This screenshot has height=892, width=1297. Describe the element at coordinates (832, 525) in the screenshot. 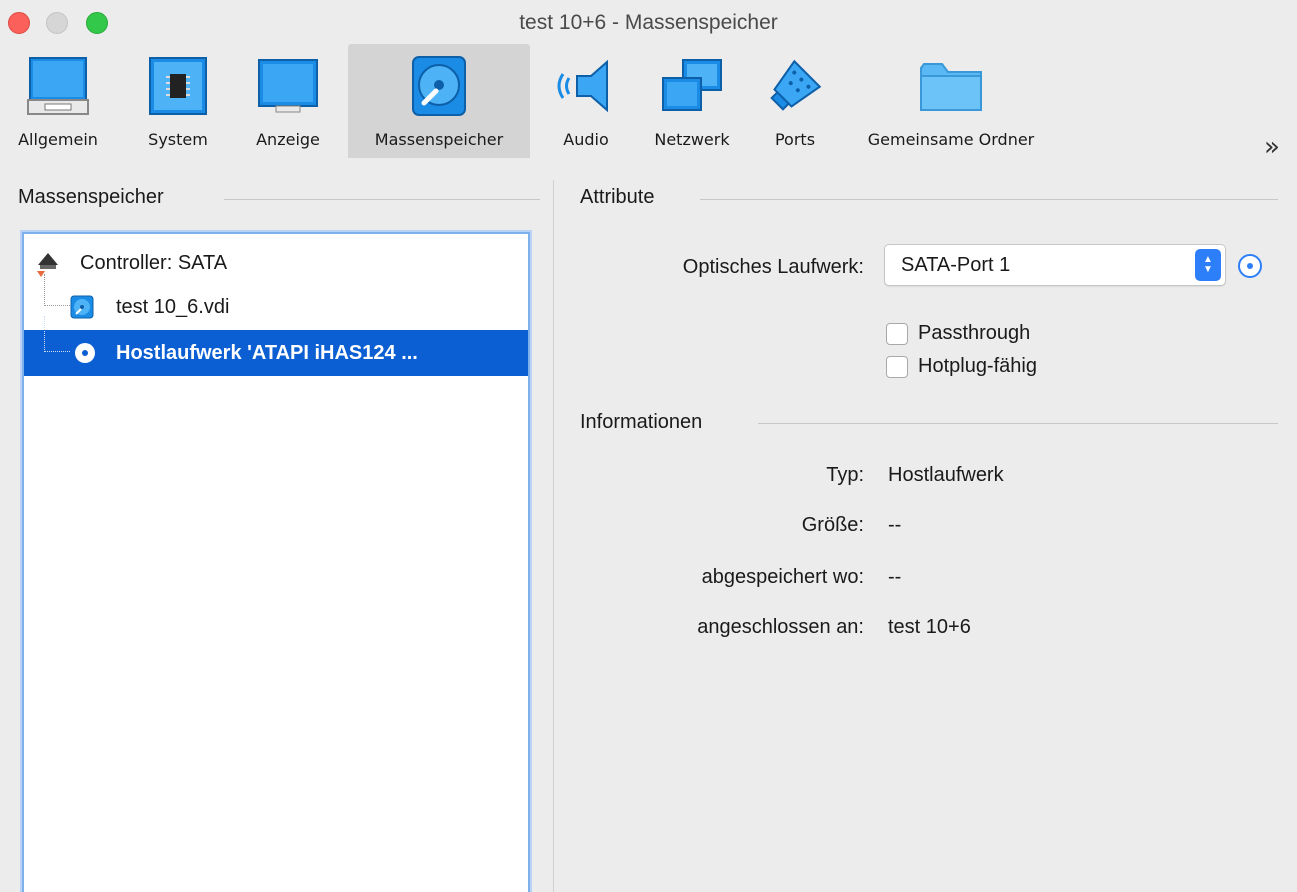

I see `info-key-size: Größe:` at that location.